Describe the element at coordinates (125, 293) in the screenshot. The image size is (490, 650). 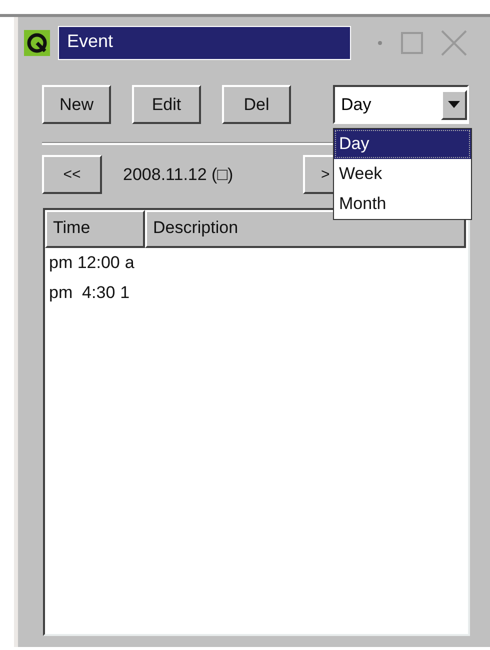
I see `description-cell: 1` at that location.